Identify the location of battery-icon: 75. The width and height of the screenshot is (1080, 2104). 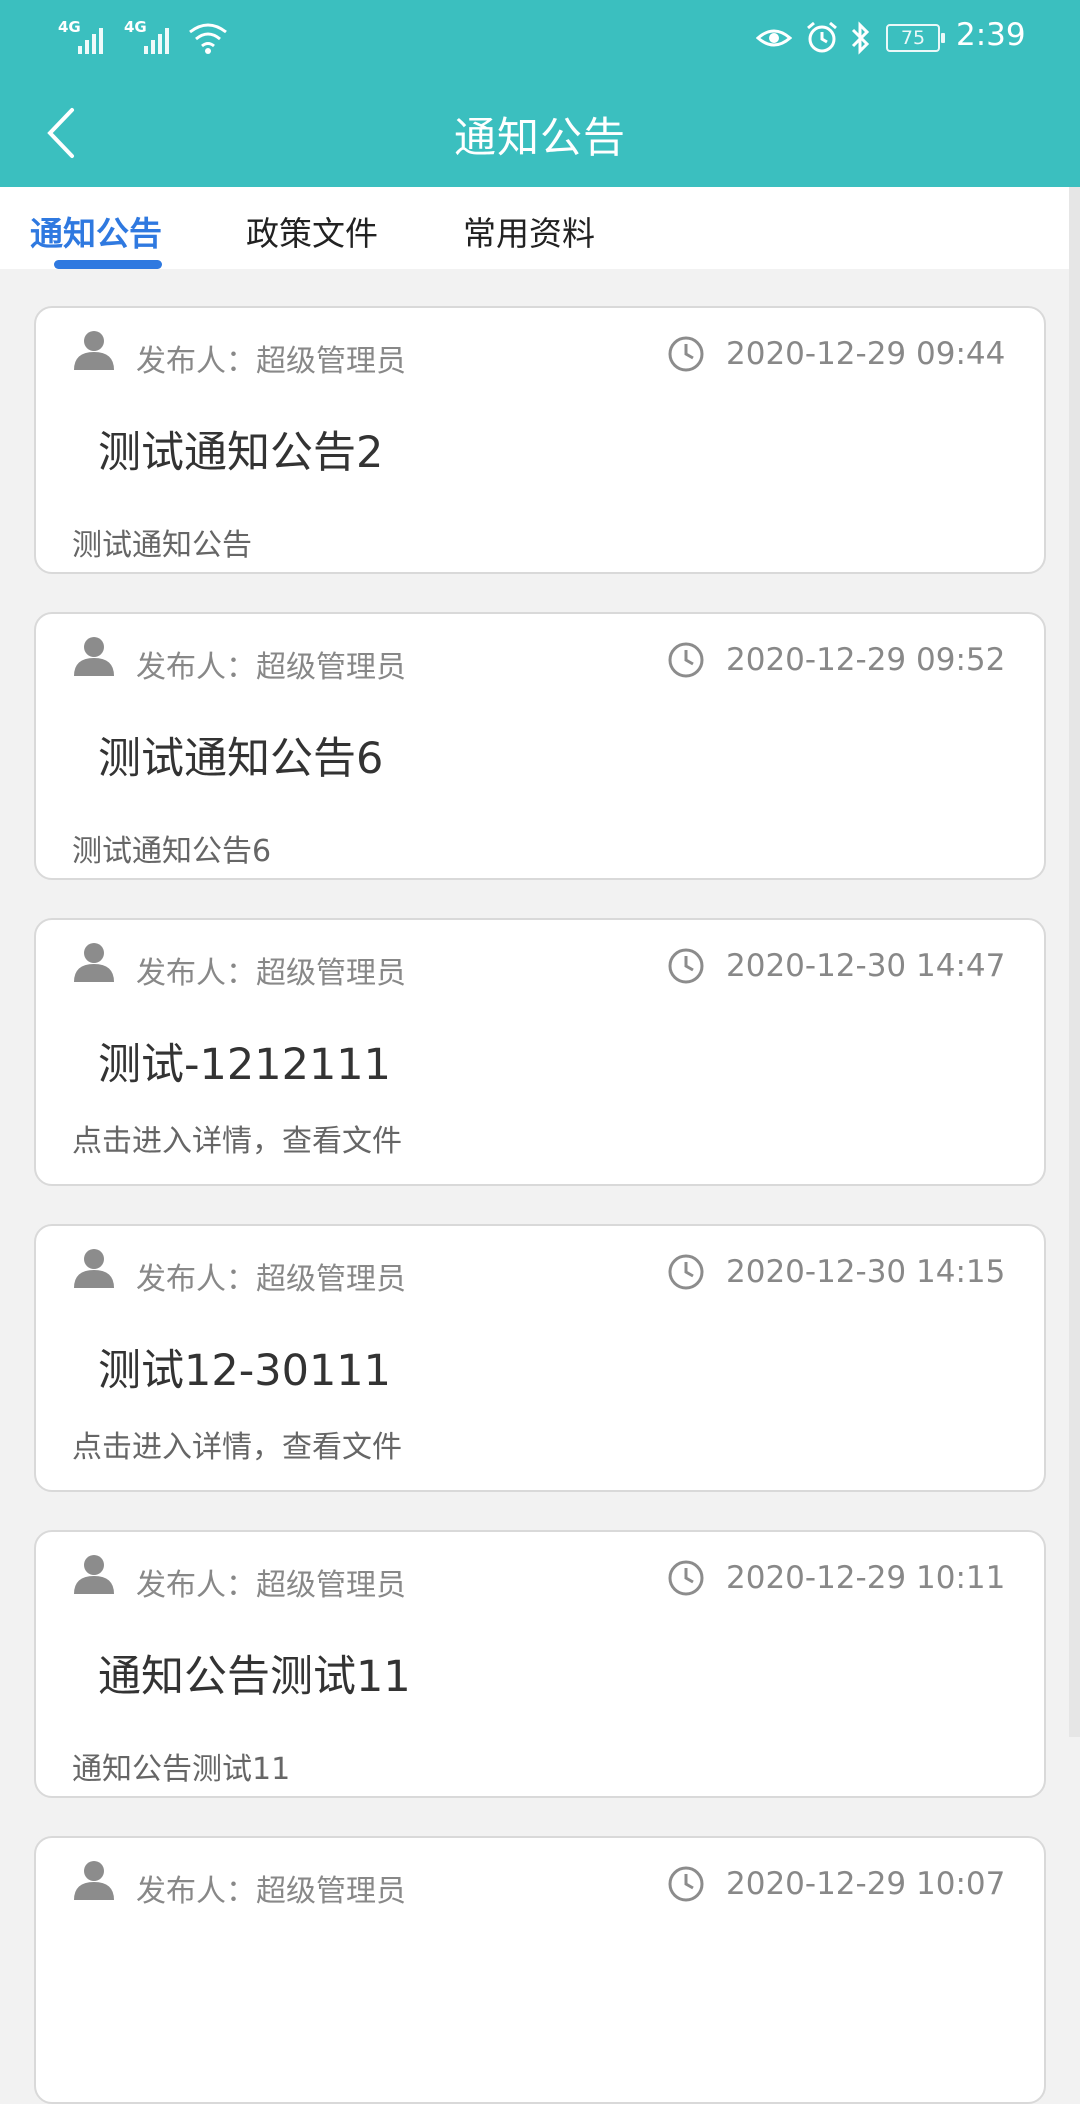
(915, 38).